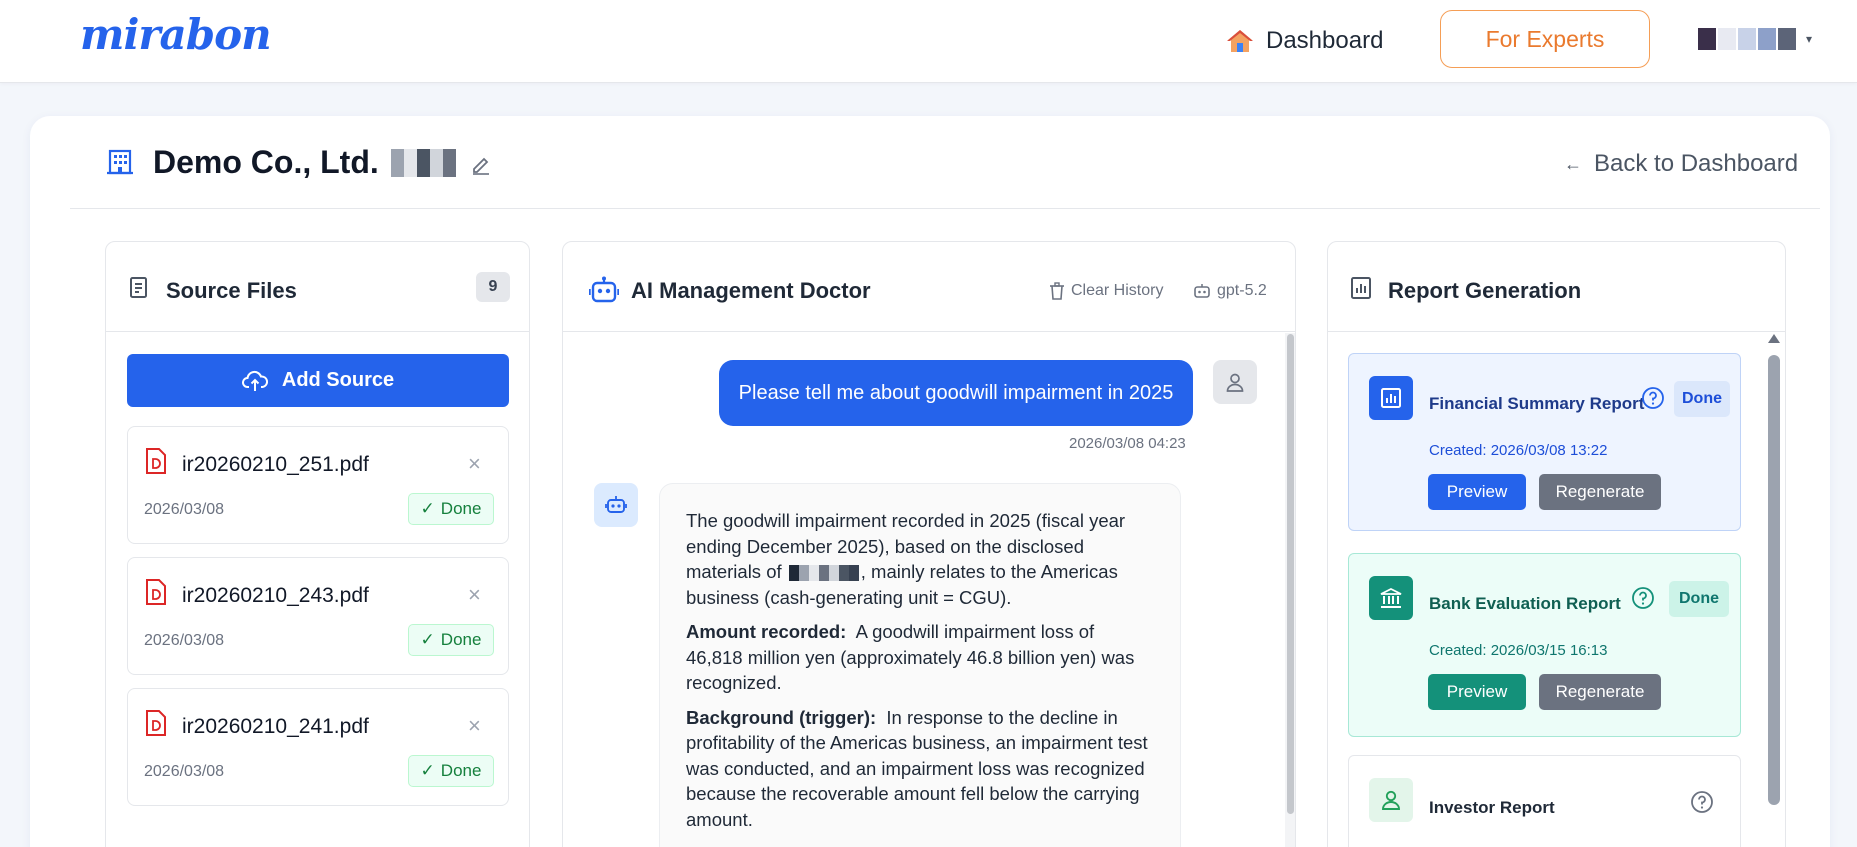  What do you see at coordinates (1545, 39) in the screenshot?
I see `for-experts-button: For Experts` at bounding box center [1545, 39].